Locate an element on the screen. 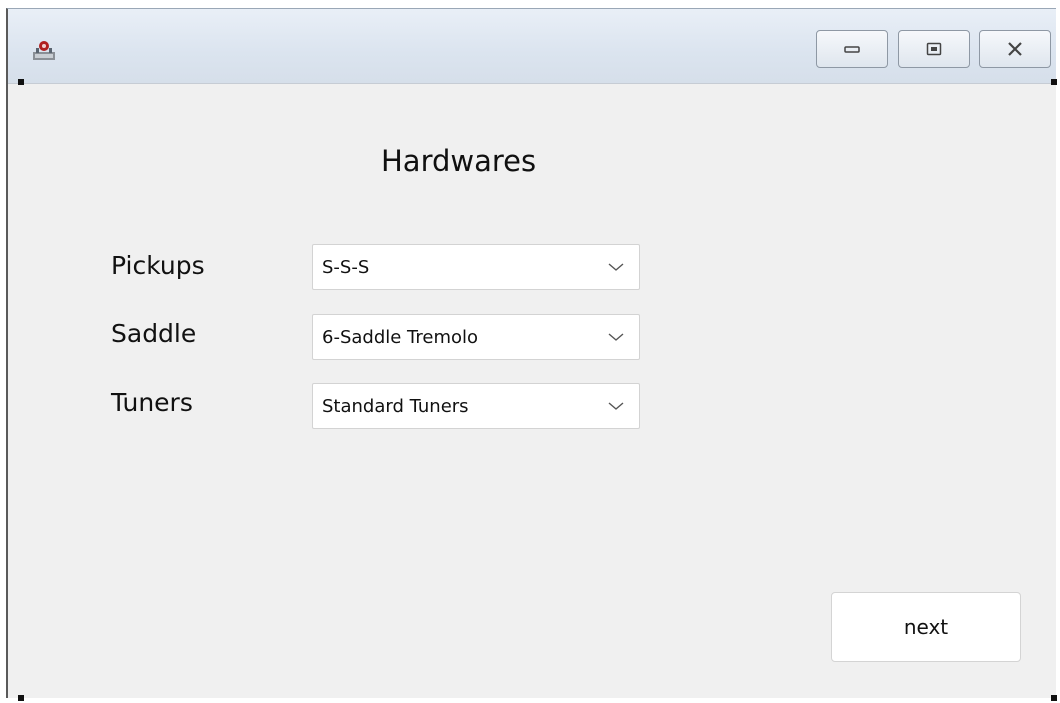 This screenshot has width=1060, height=703. close-icon is located at coordinates (1015, 49).